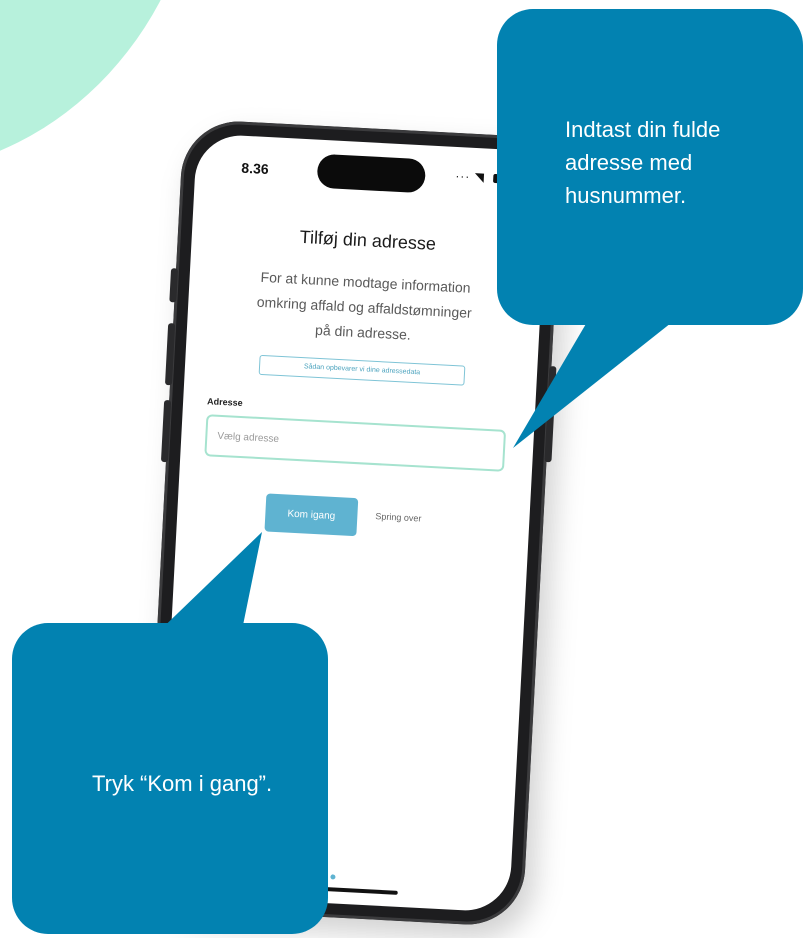  What do you see at coordinates (398, 517) in the screenshot?
I see `skip-link: Spring over` at bounding box center [398, 517].